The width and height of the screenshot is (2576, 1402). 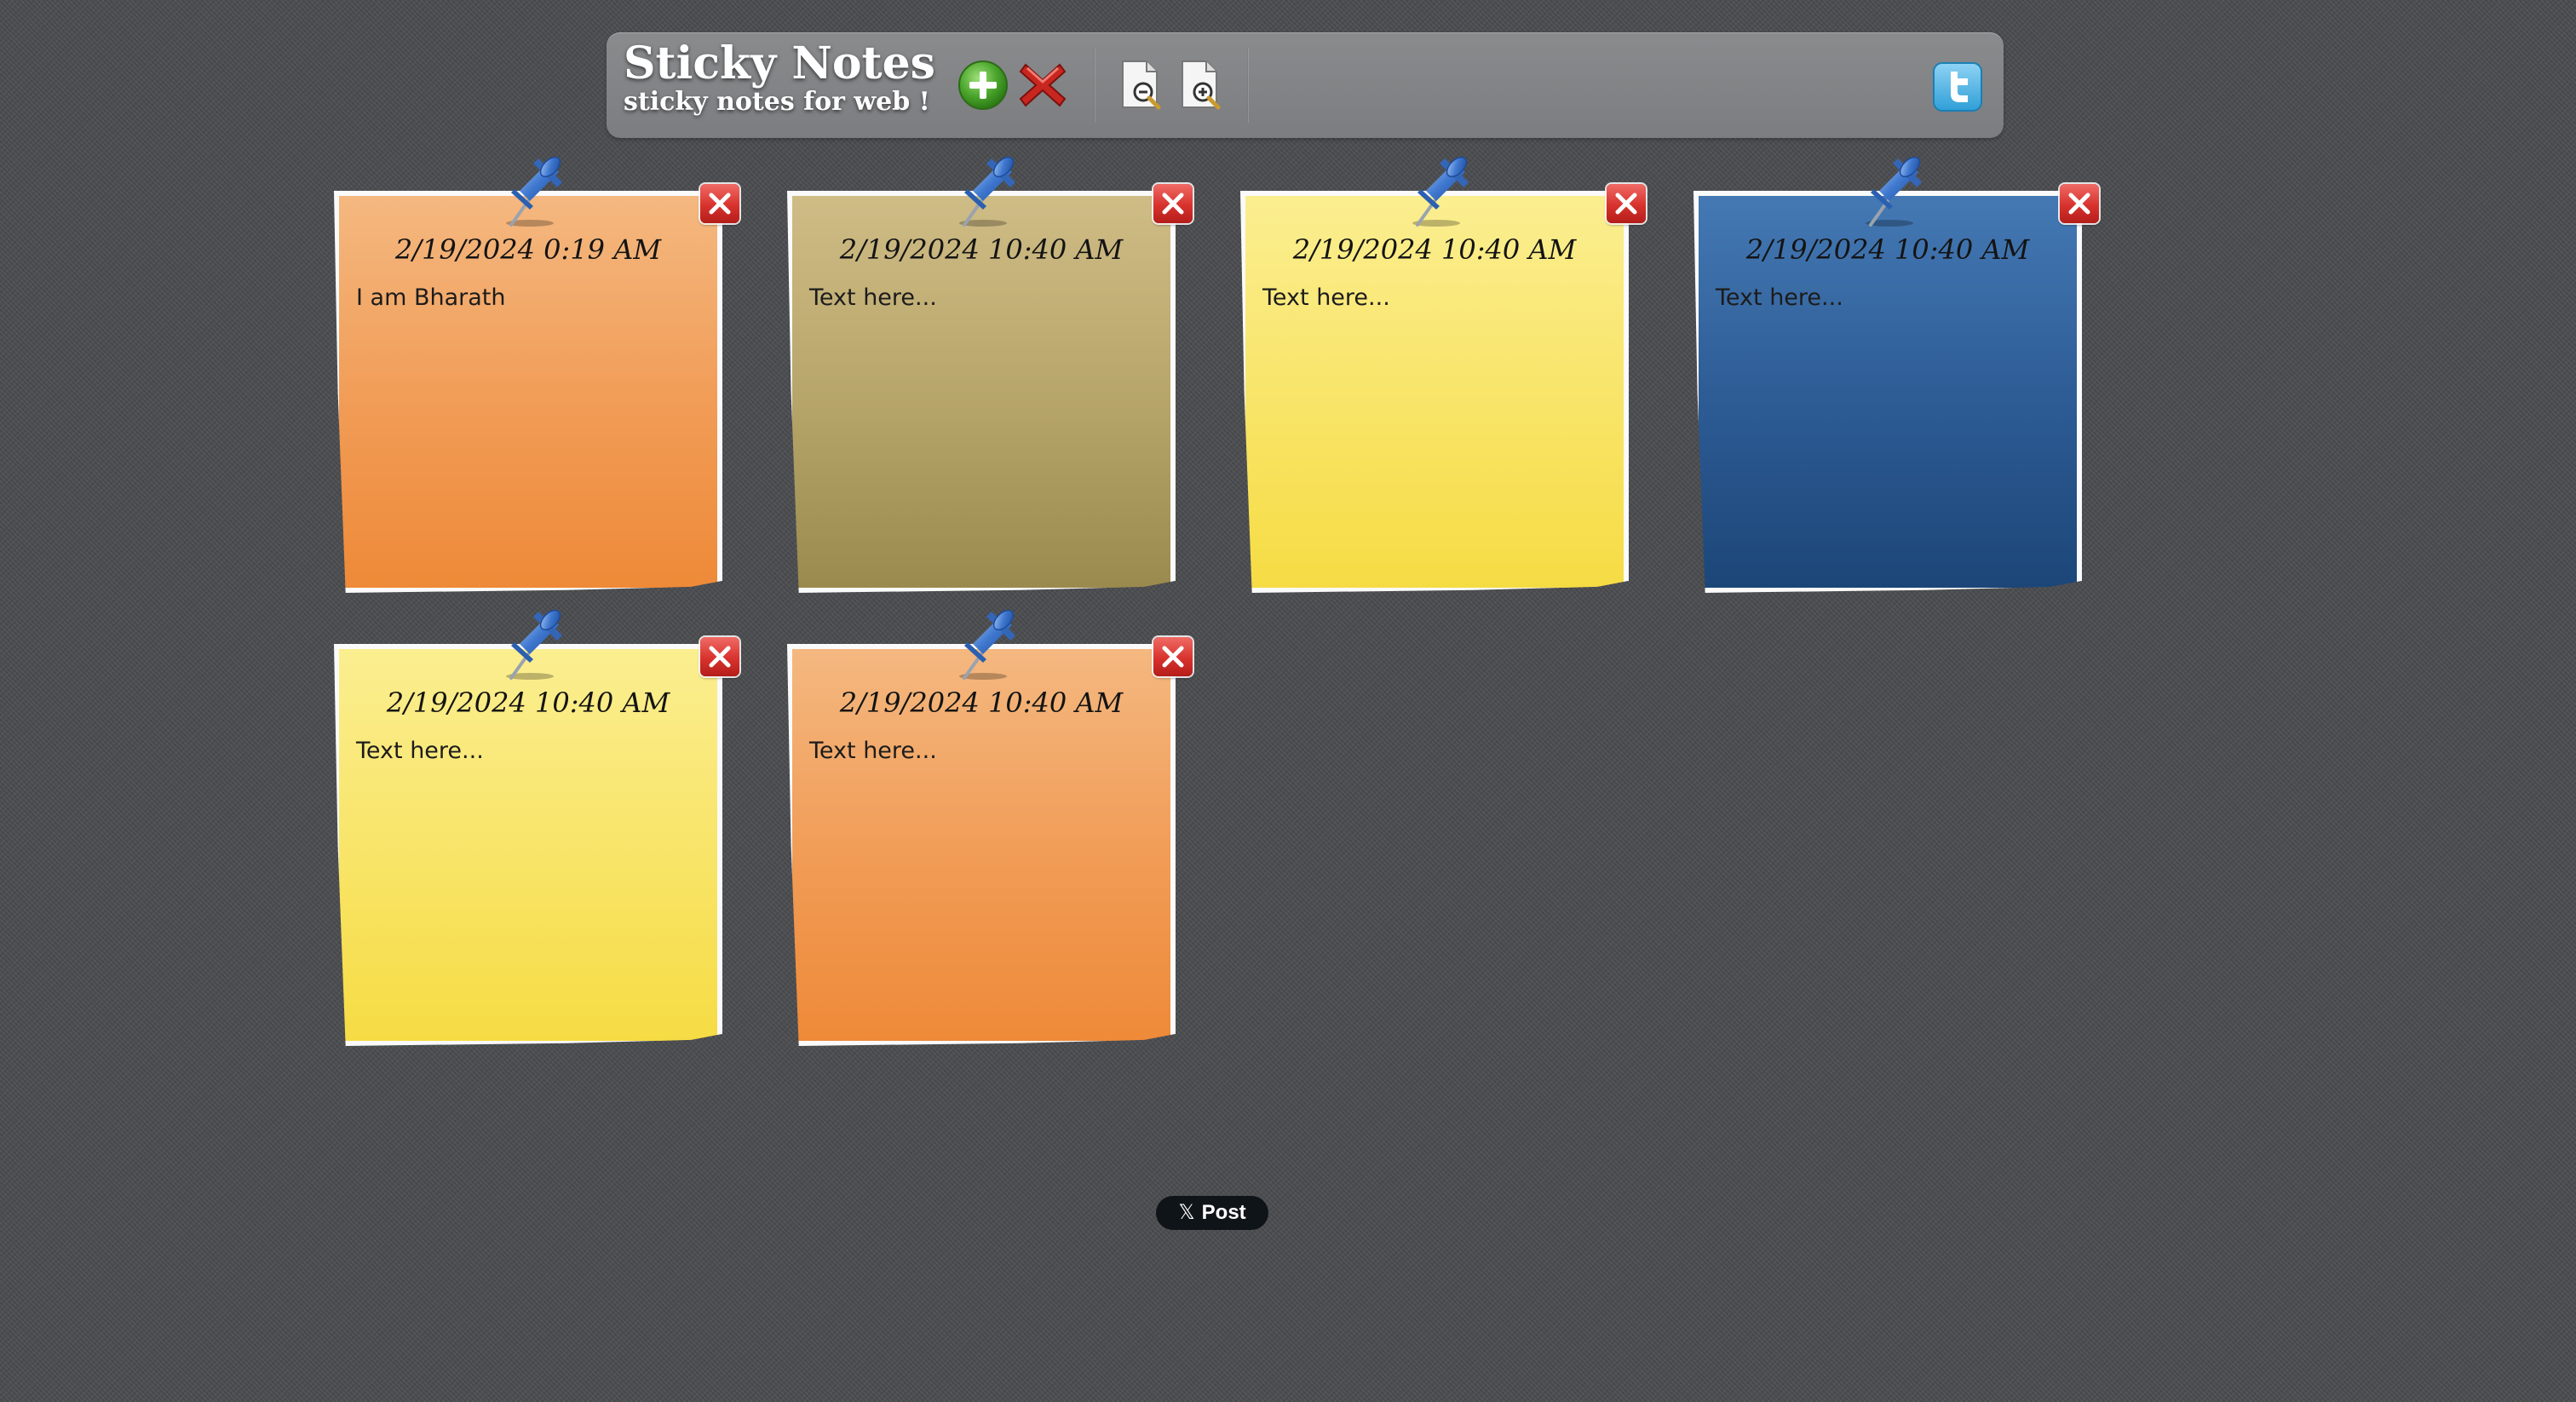 I want to click on add-note-button, so click(x=983, y=85).